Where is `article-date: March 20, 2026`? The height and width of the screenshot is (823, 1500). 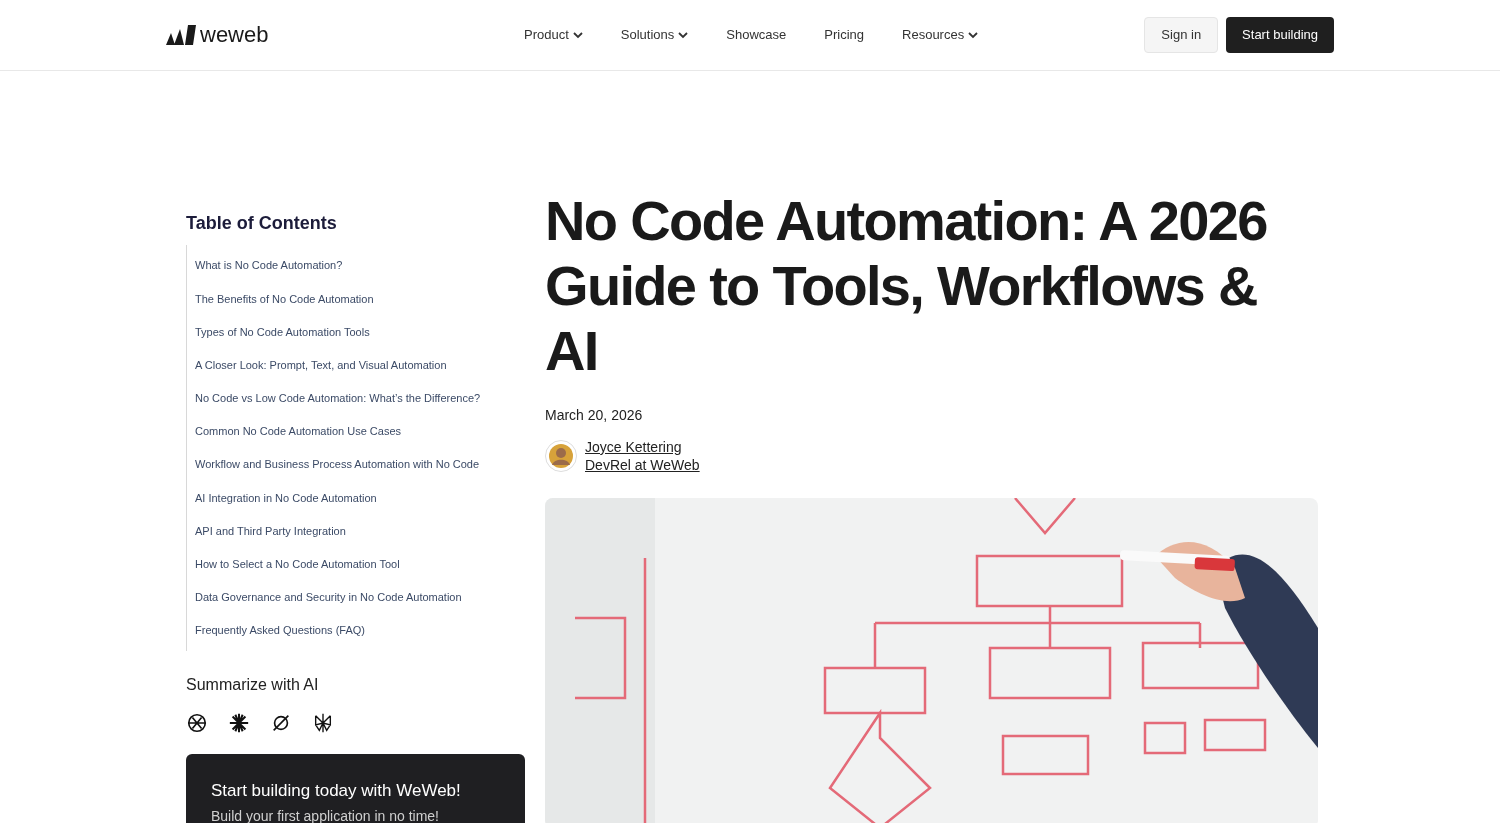
article-date: March 20, 2026 is located at coordinates (594, 415).